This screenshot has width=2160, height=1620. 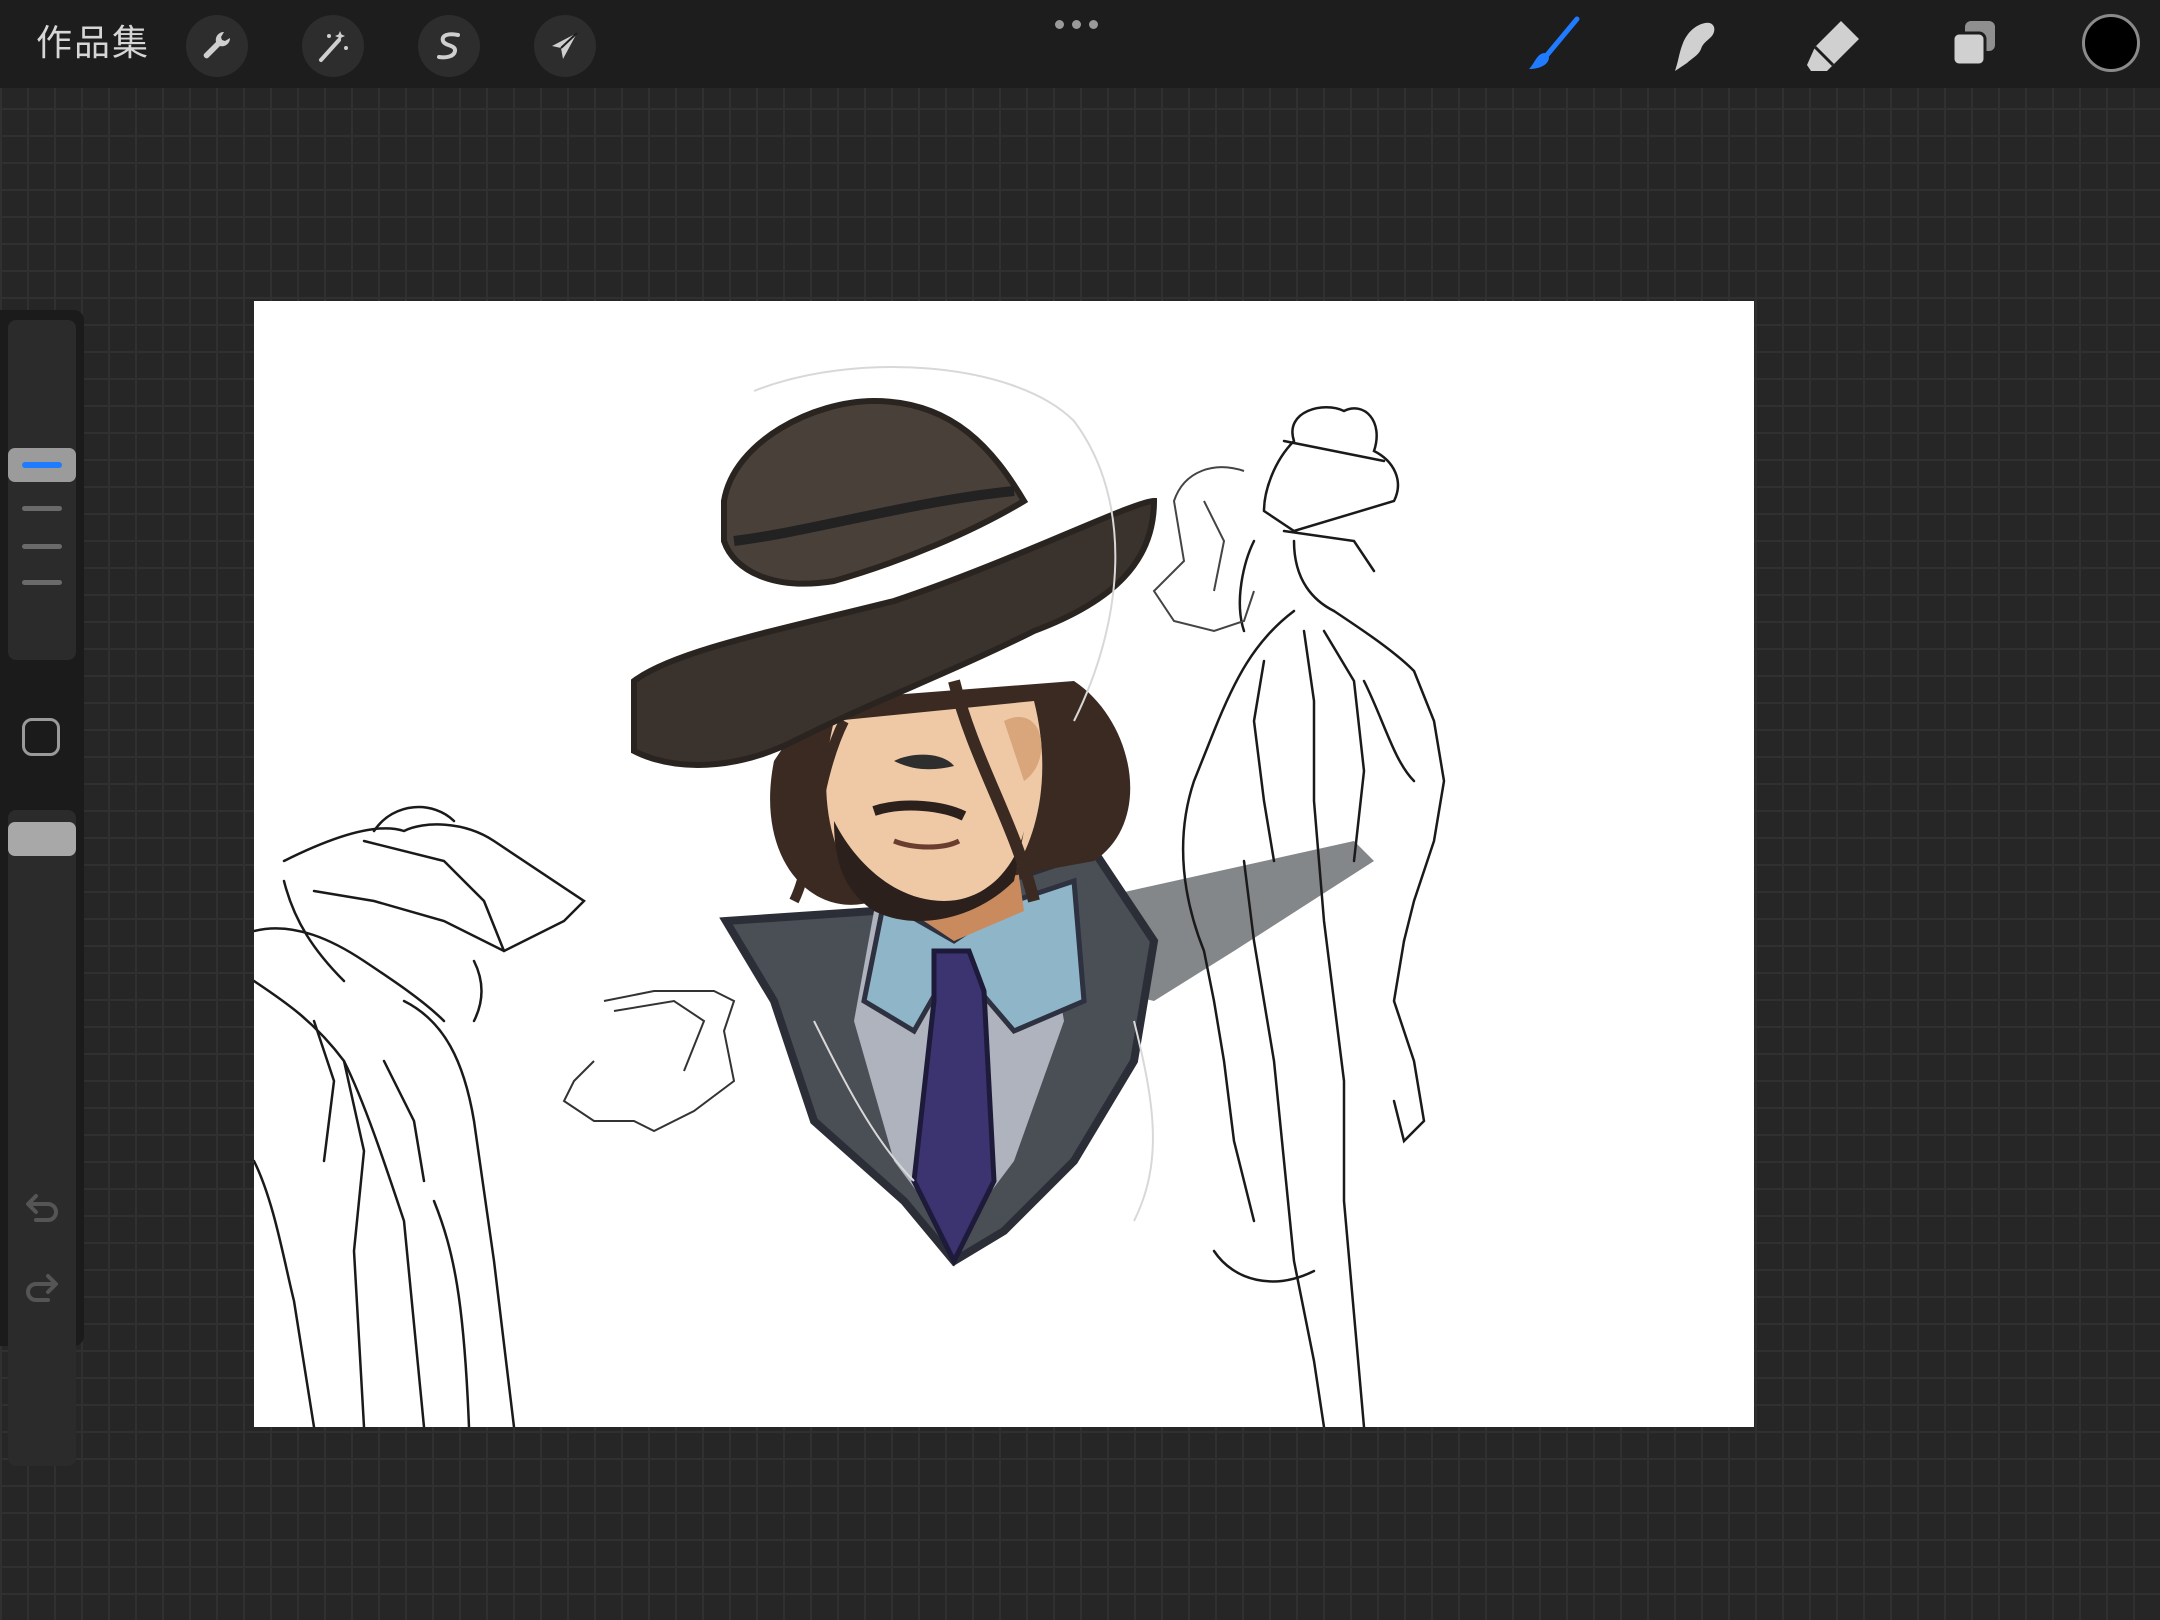 I want to click on wrench-icon, so click(x=217, y=45).